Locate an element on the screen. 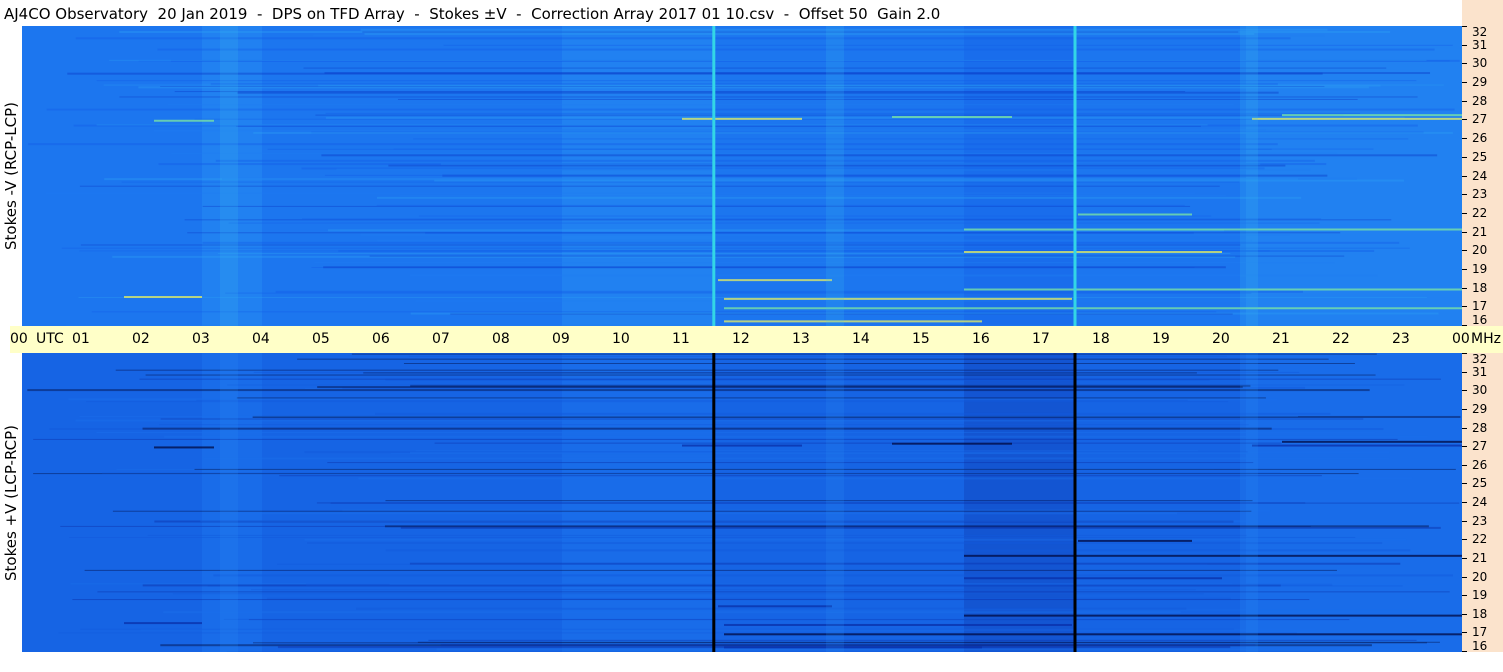 The height and width of the screenshot is (672, 1503). axis-corner is located at coordinates (1482, 13).